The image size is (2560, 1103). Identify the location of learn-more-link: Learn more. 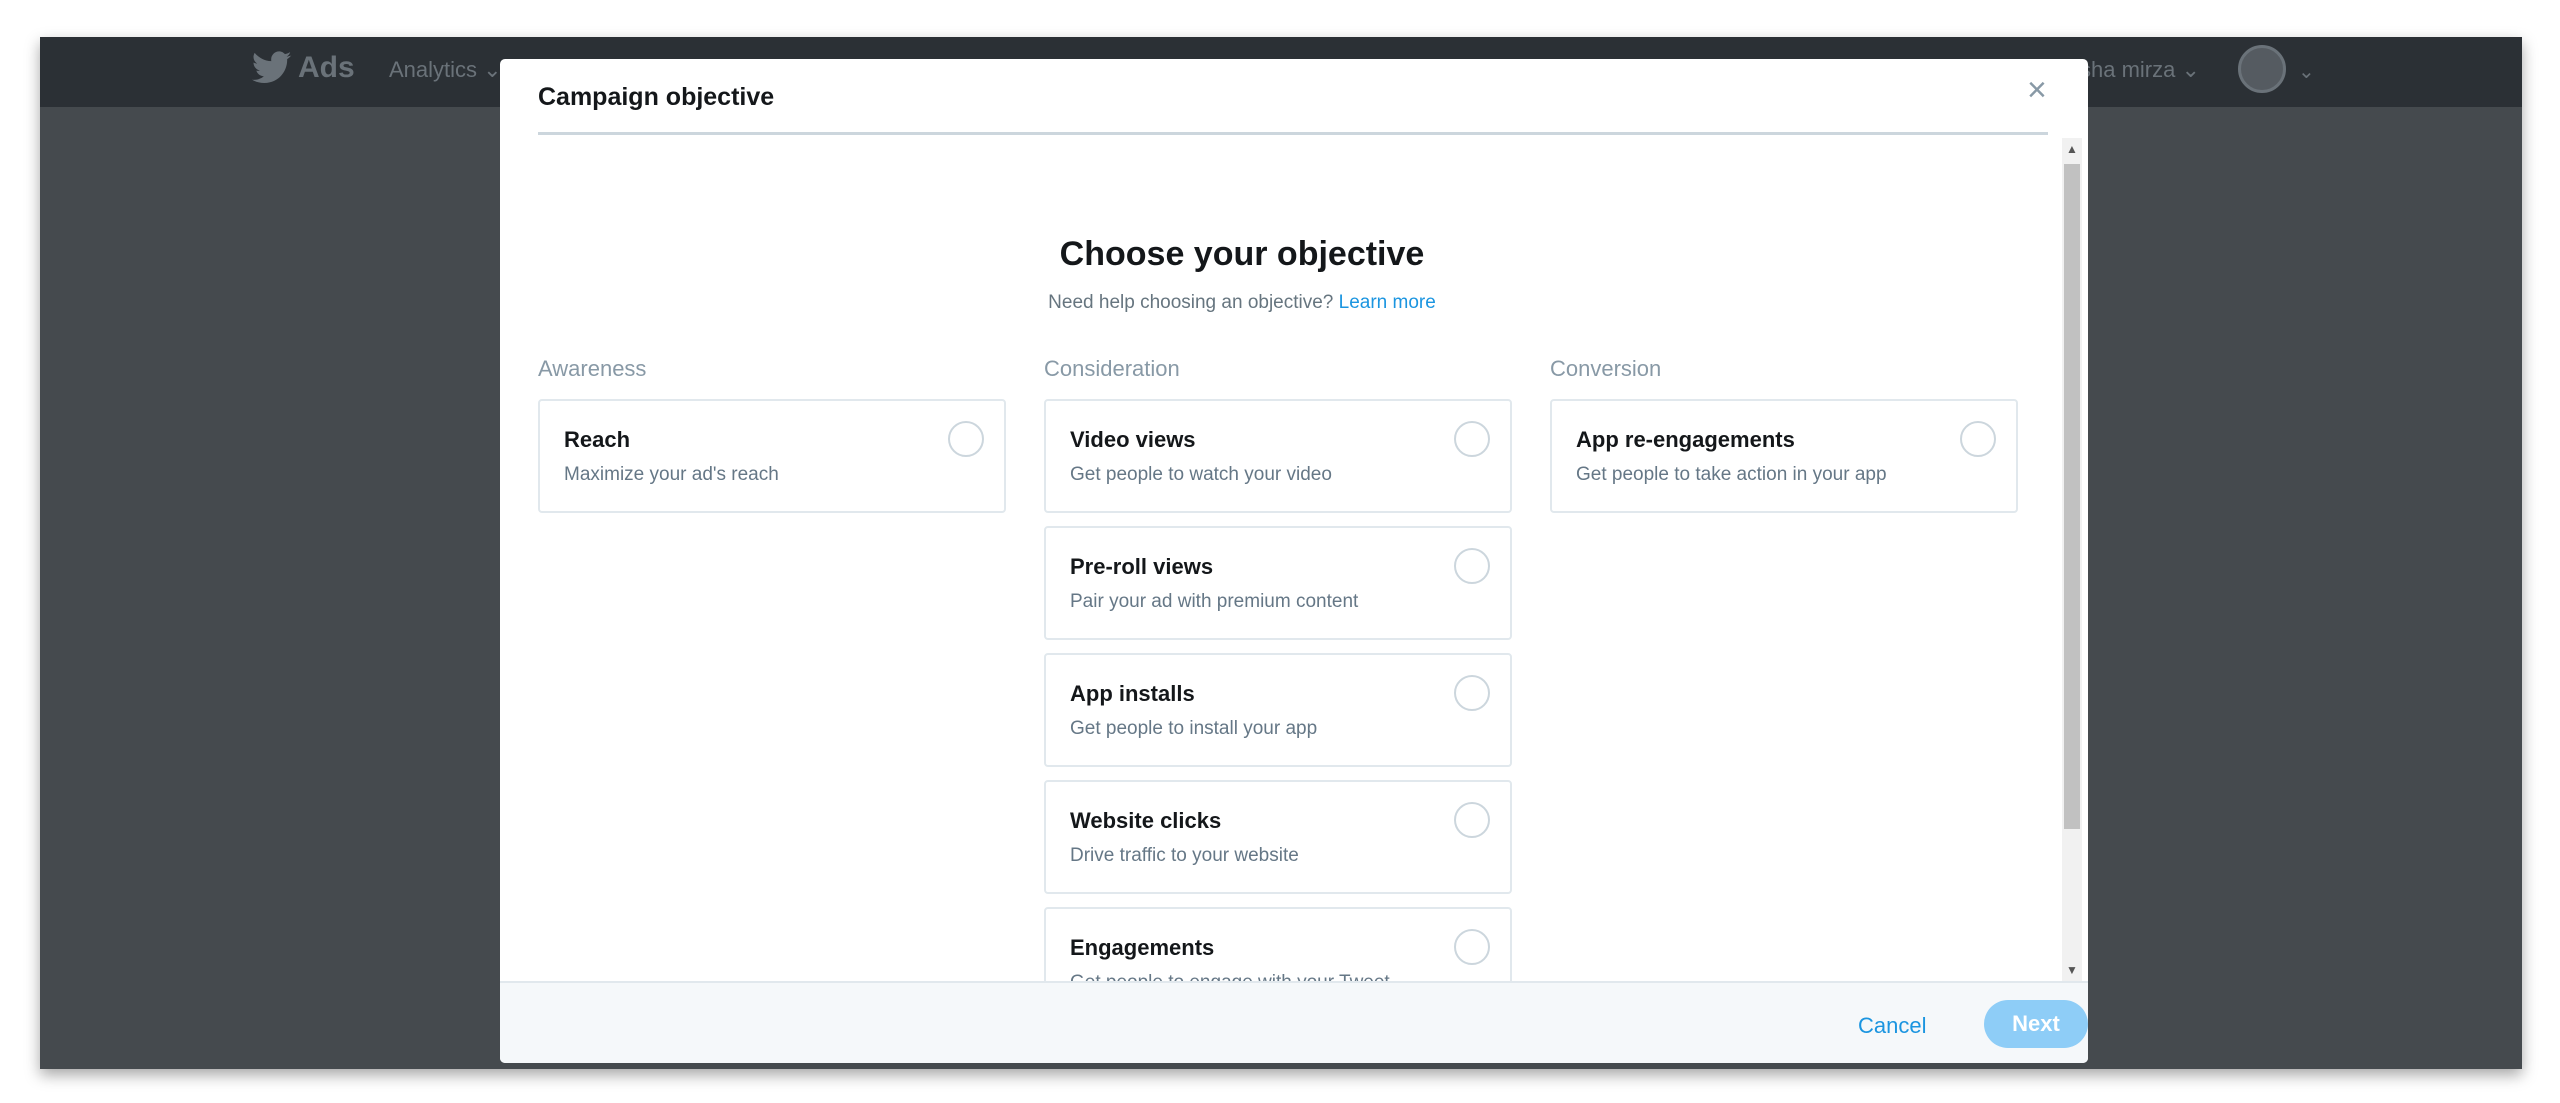
(1387, 302).